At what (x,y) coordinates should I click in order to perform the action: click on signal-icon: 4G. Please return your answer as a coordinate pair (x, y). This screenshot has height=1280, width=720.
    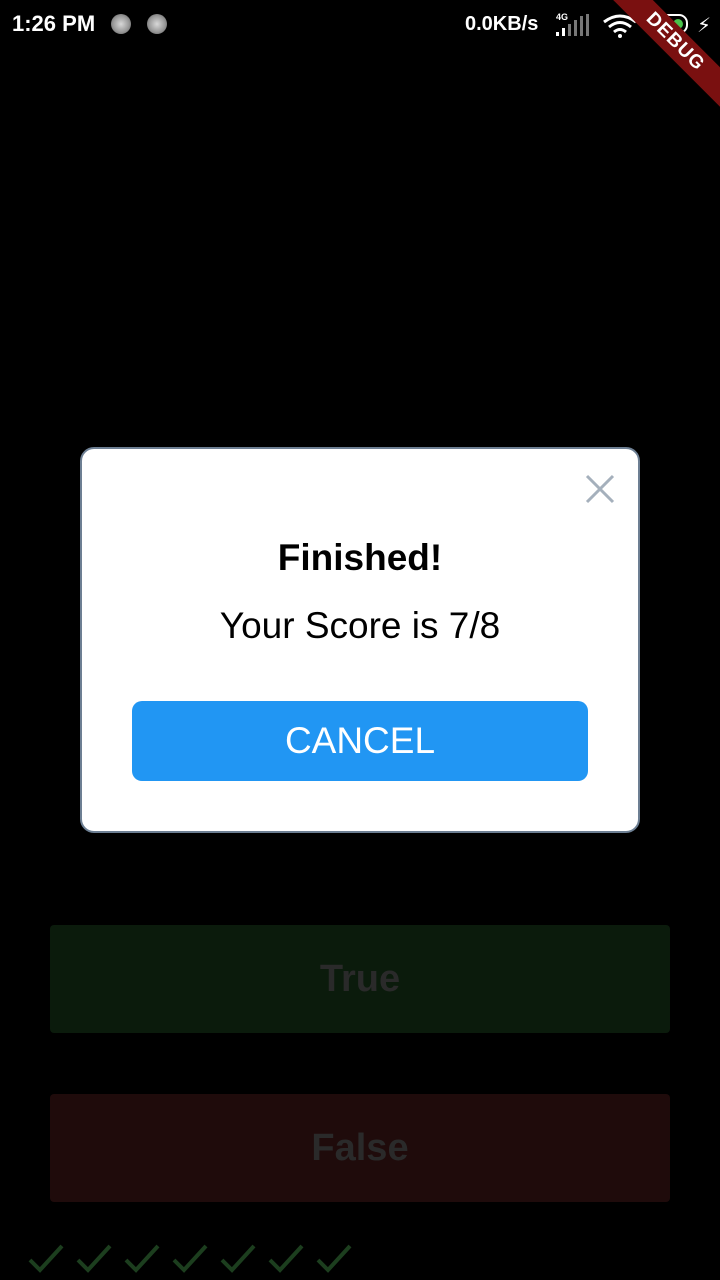
    Looking at the image, I should click on (574, 27).